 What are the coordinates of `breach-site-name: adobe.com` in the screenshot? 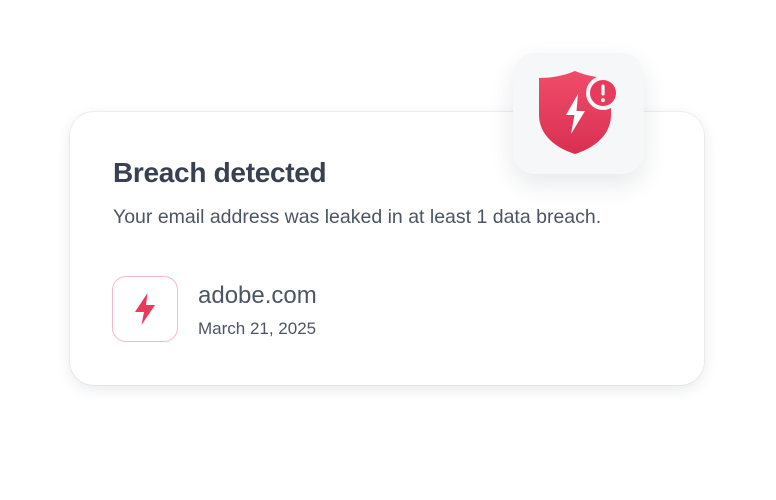 It's located at (257, 295).